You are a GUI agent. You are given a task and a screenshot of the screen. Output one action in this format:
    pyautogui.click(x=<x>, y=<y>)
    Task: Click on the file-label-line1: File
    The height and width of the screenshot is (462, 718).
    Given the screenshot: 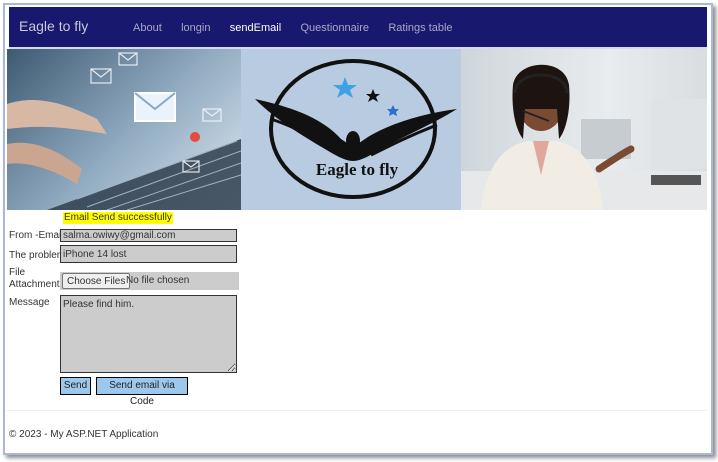 What is the action you would take?
    pyautogui.click(x=17, y=272)
    